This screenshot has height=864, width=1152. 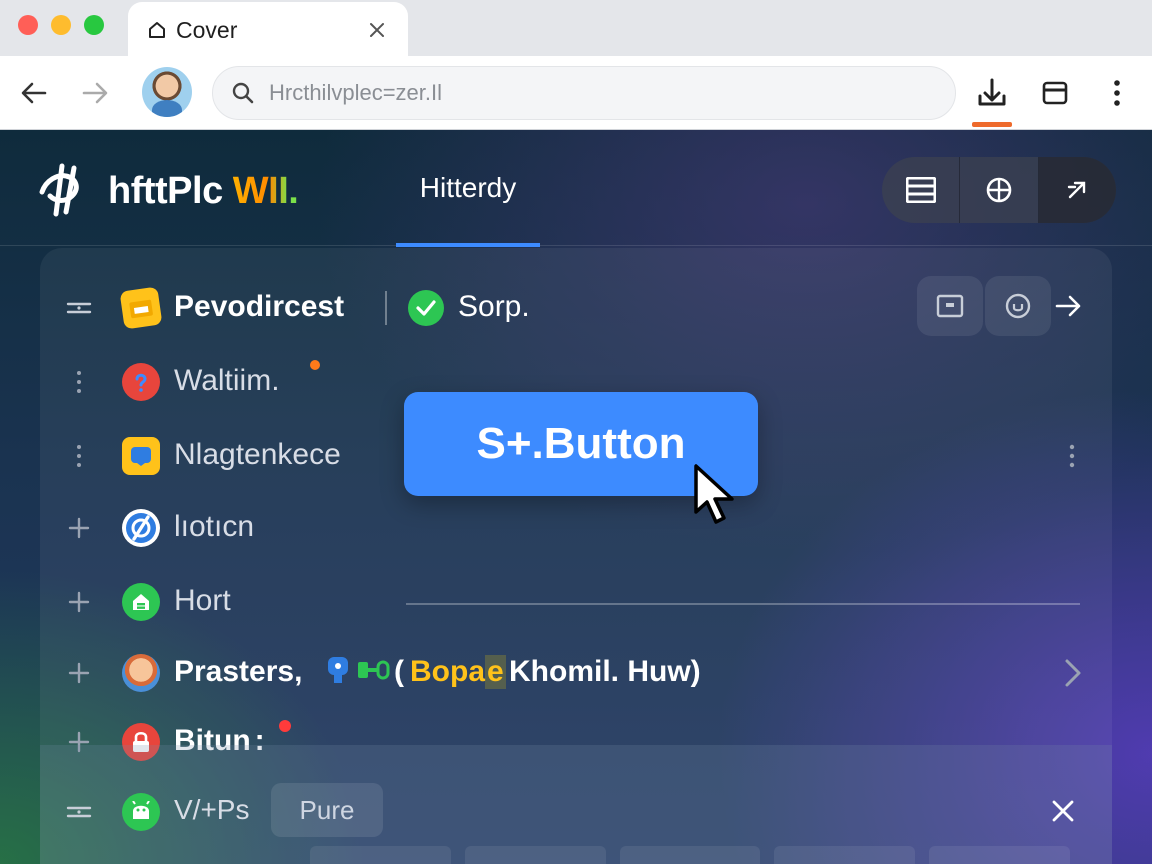 What do you see at coordinates (576, 308) in the screenshot?
I see `list-item: Pevodircest Sorp.` at bounding box center [576, 308].